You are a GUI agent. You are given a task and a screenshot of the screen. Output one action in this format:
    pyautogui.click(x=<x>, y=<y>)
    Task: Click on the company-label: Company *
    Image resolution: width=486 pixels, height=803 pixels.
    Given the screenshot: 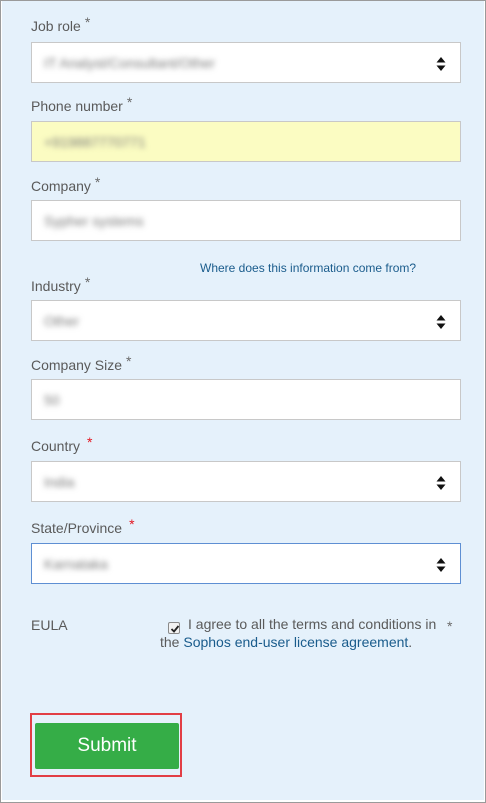 What is the action you would take?
    pyautogui.click(x=65, y=184)
    